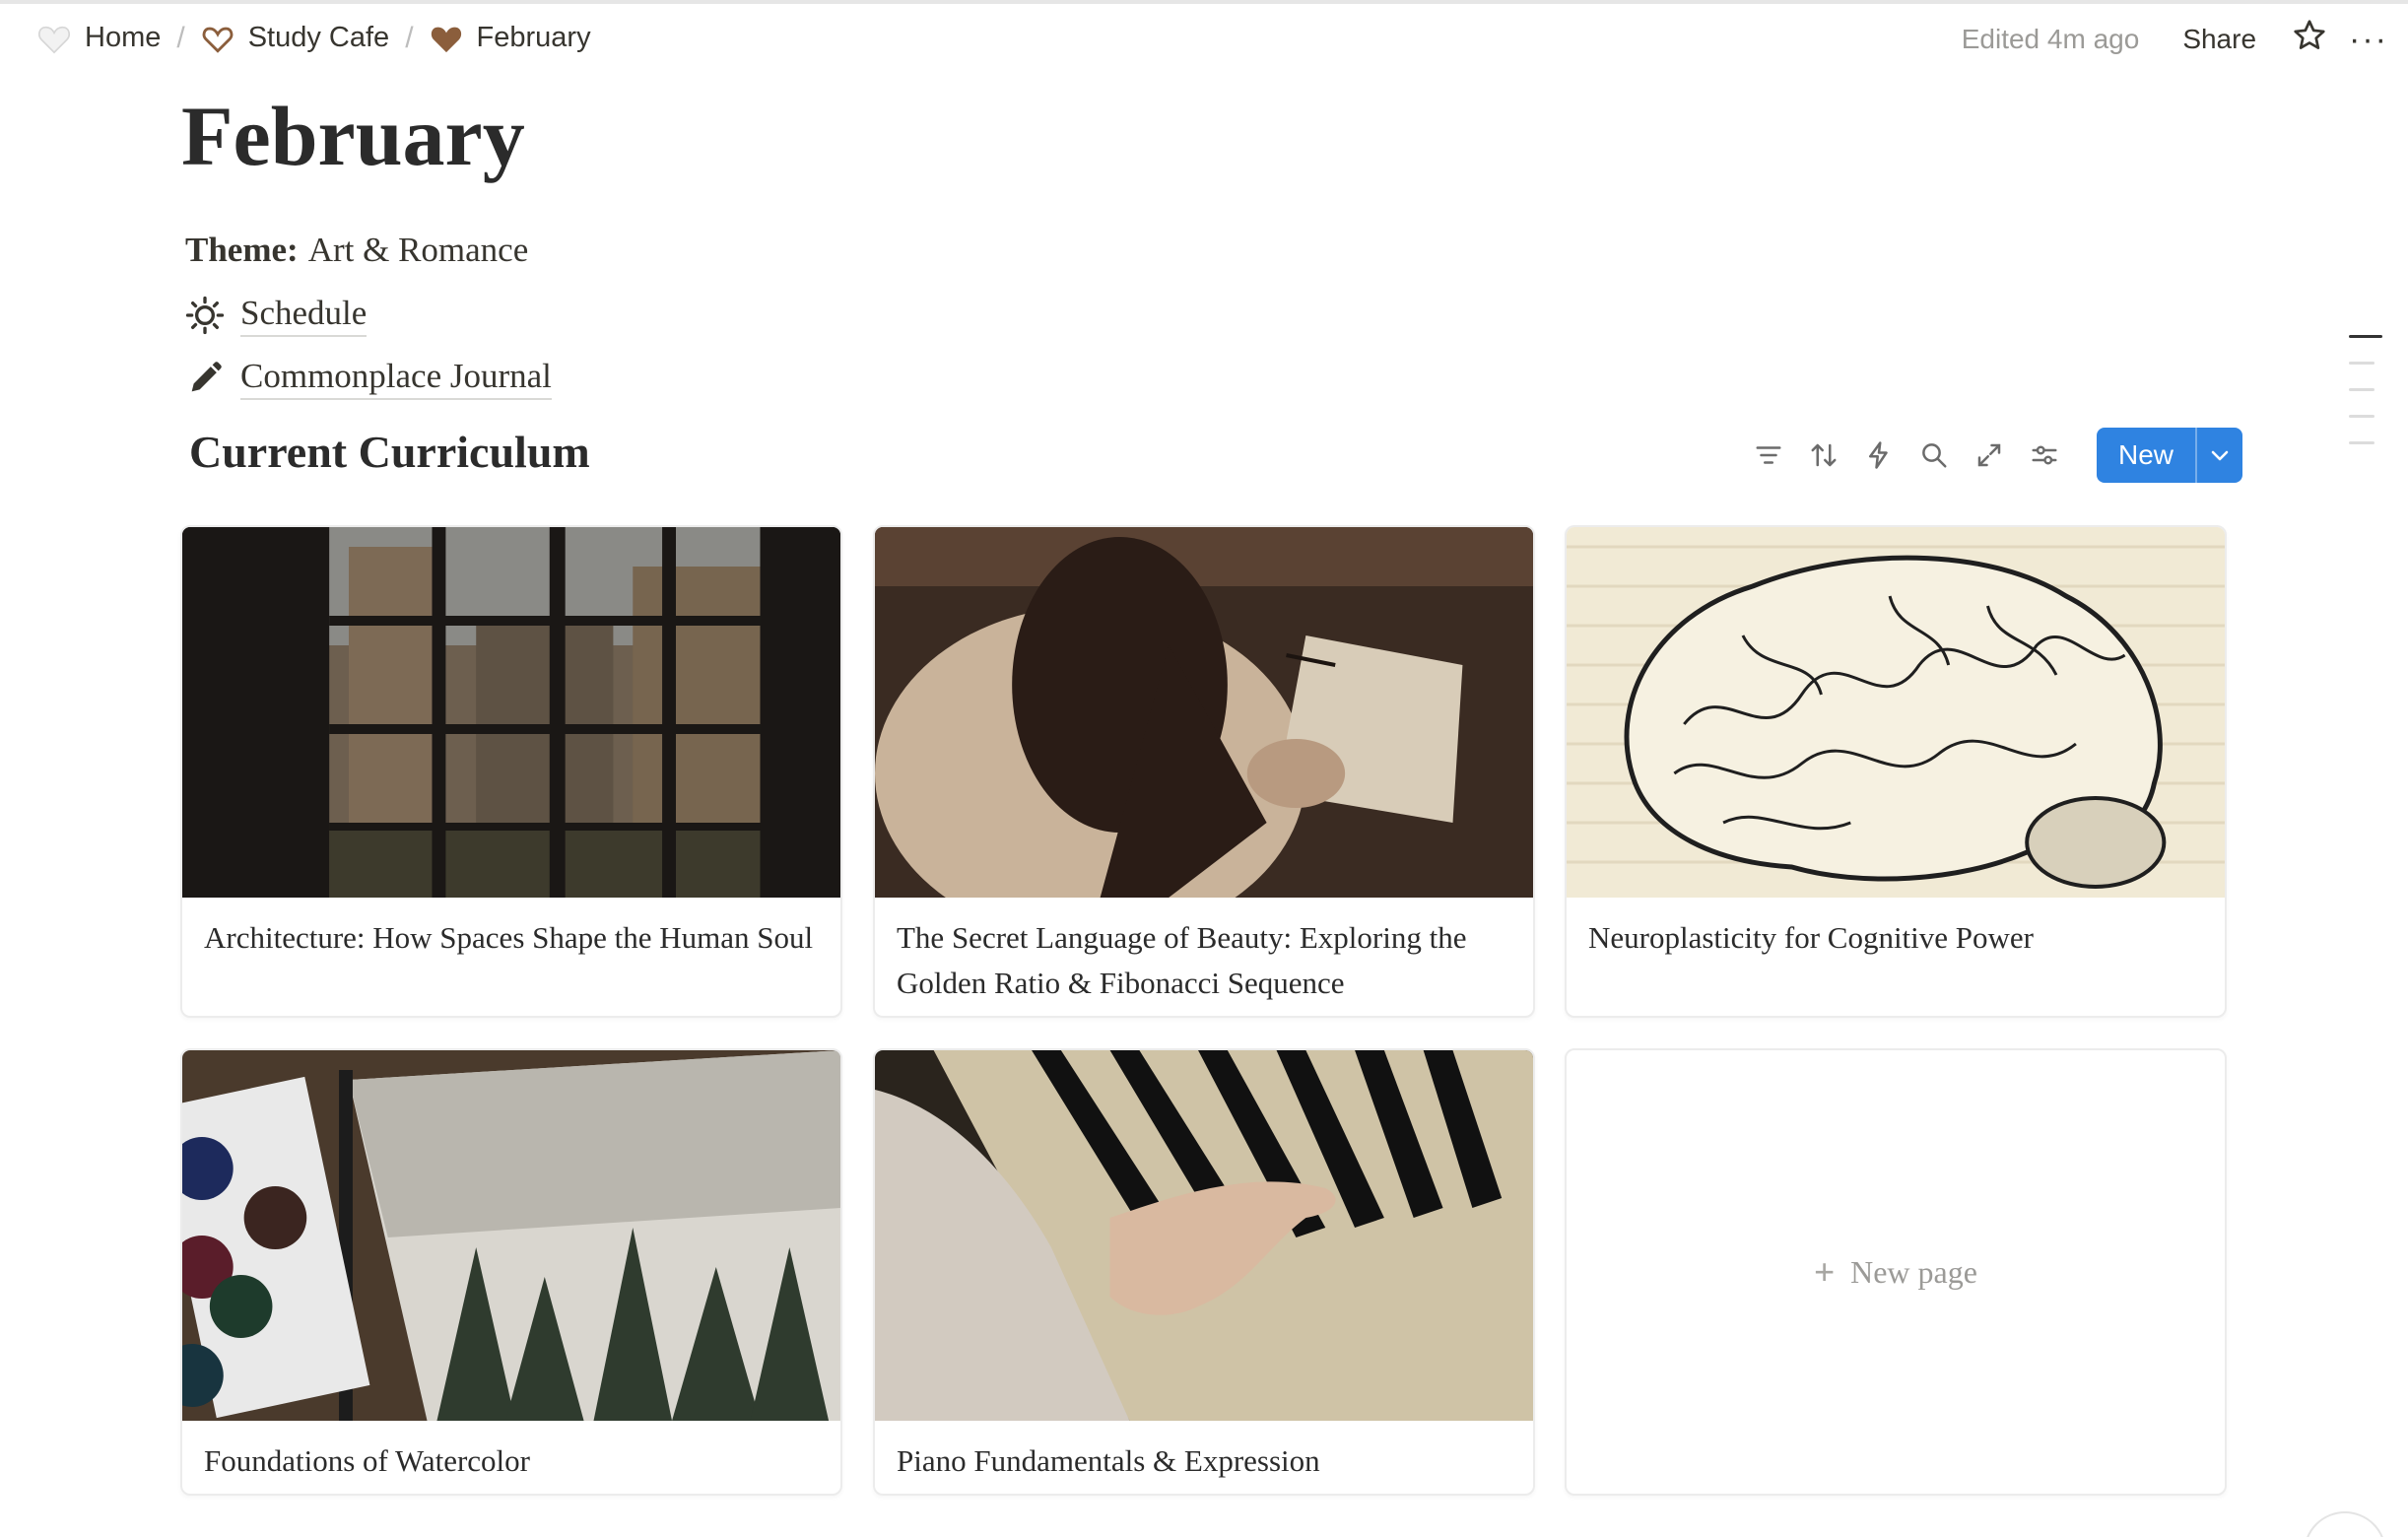  I want to click on breadcrumb-study-cafe: Study Cafe, so click(295, 38).